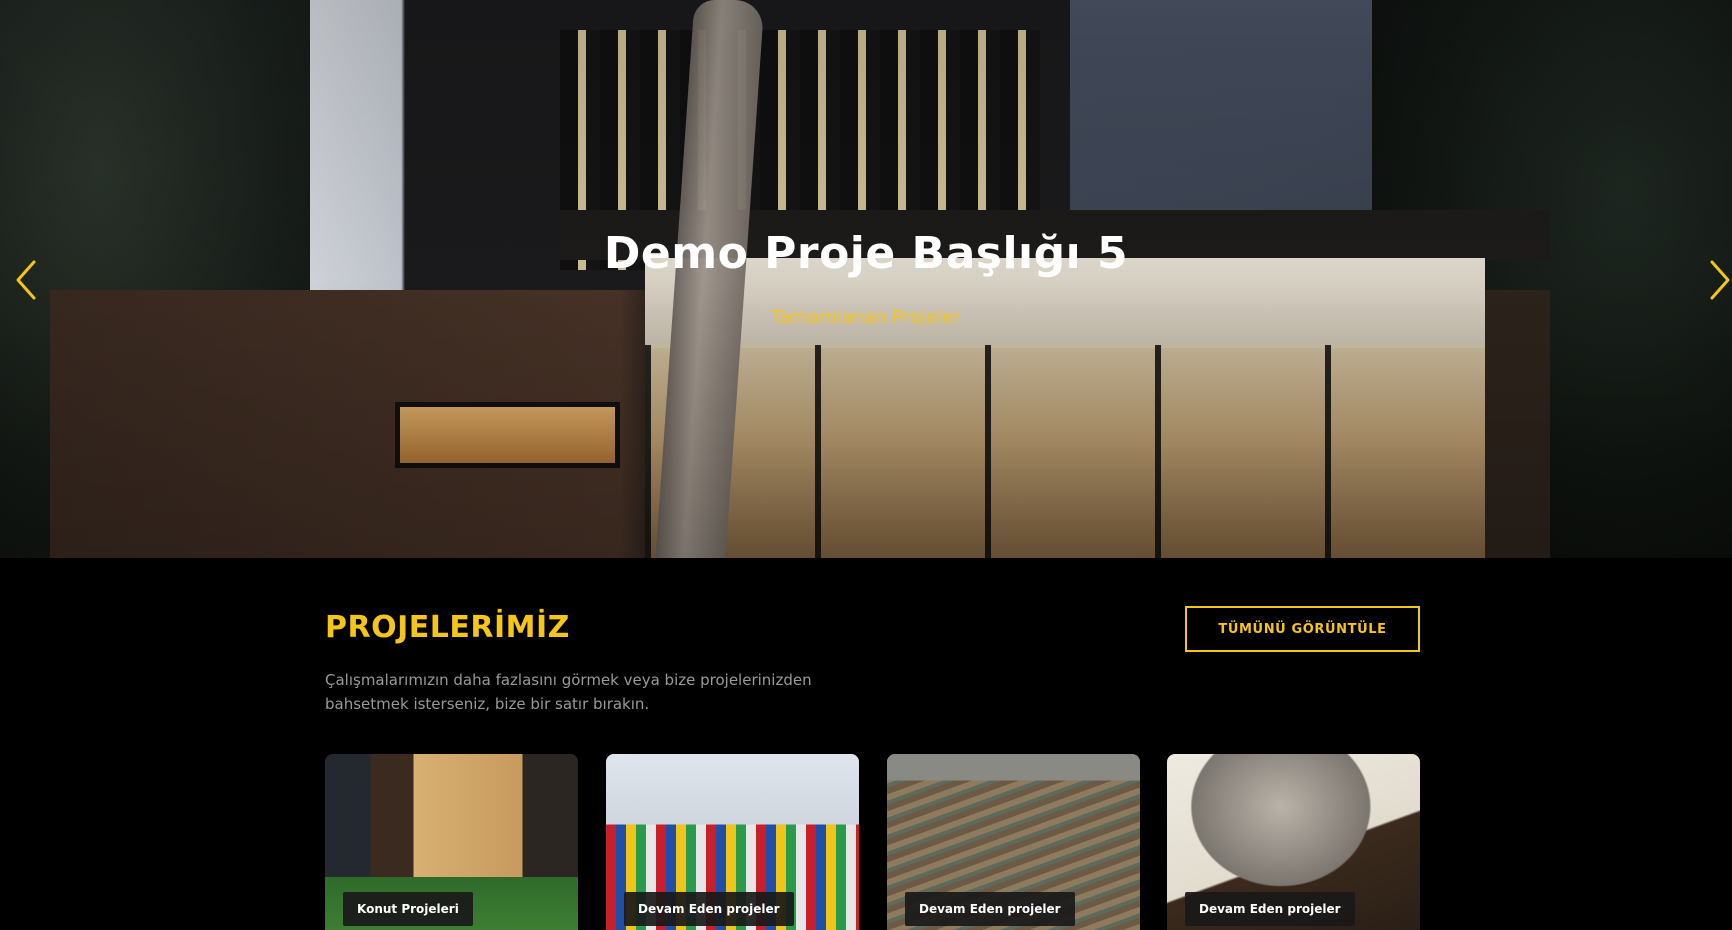 The image size is (1732, 930). I want to click on slider-prev-button, so click(27, 280).